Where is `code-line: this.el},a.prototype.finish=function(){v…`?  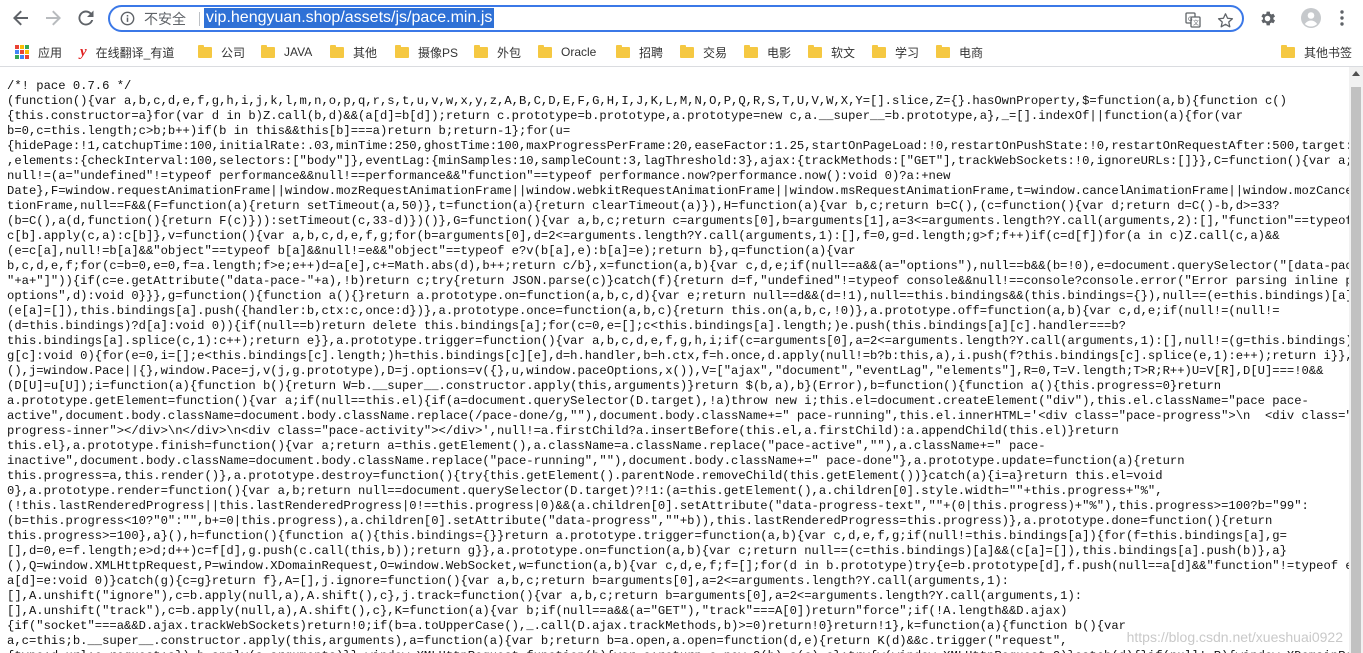 code-line: this.el},a.prototype.finish=function(){v… is located at coordinates (526, 446).